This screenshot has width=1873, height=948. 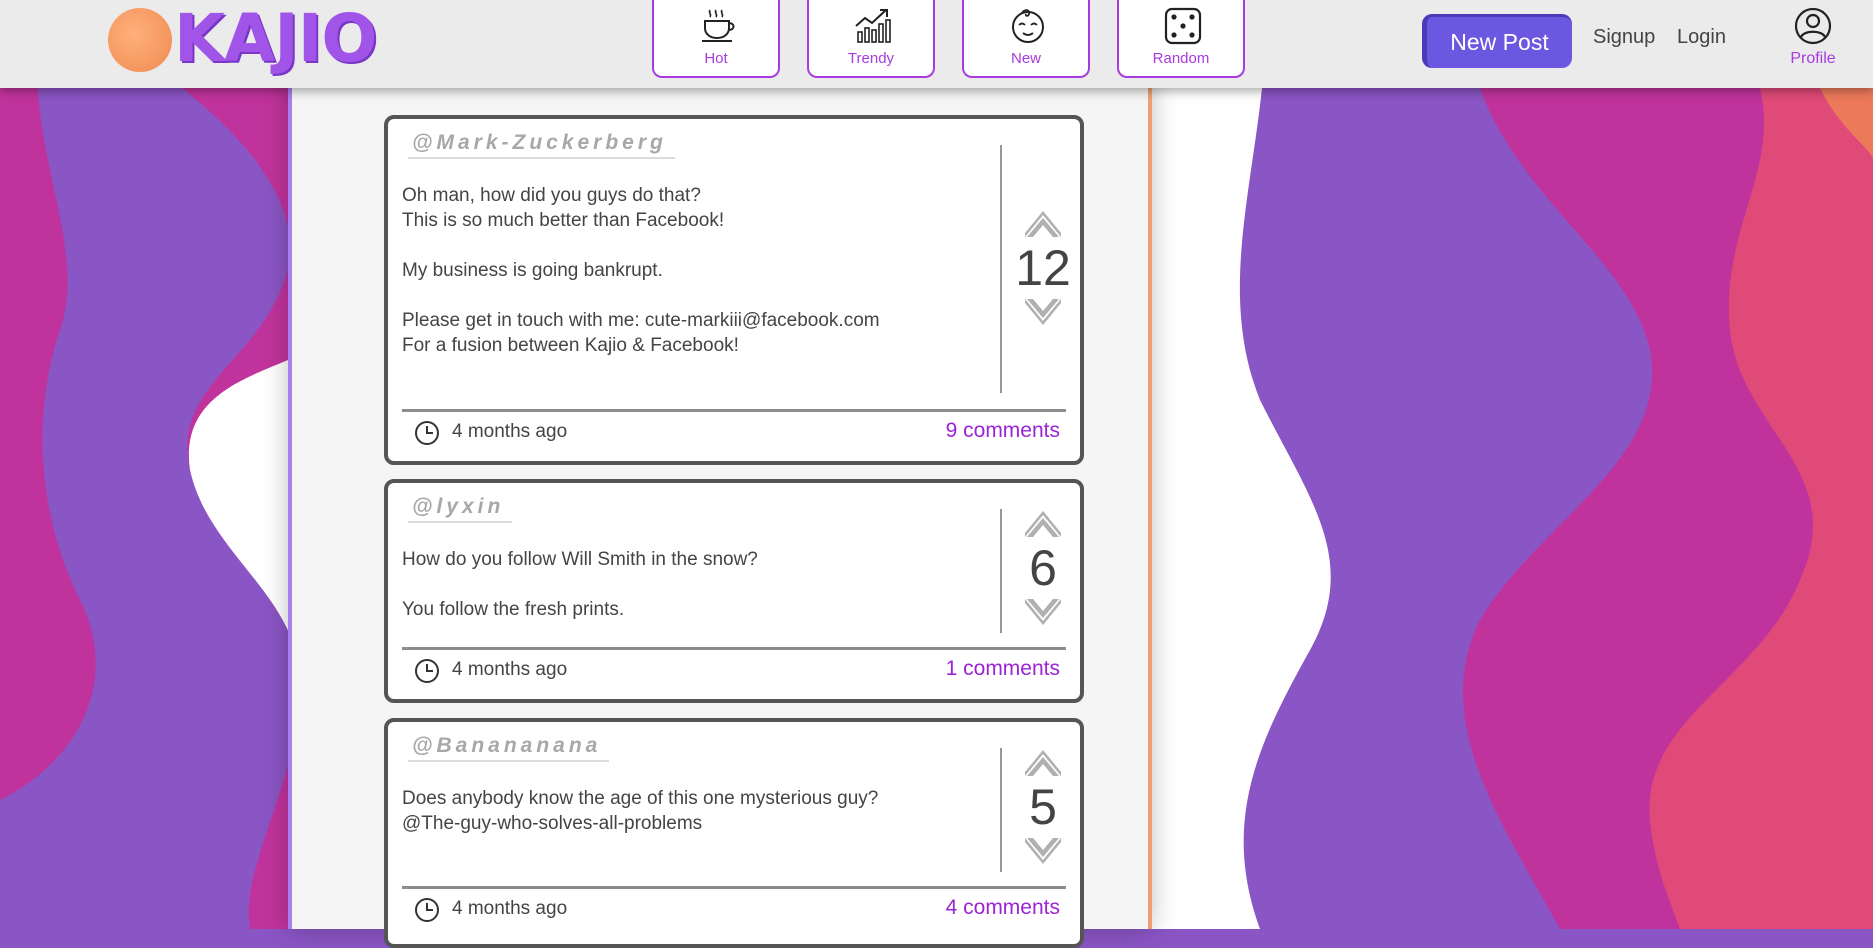 I want to click on post-footer: 4 months ago 4 comments, so click(x=734, y=909).